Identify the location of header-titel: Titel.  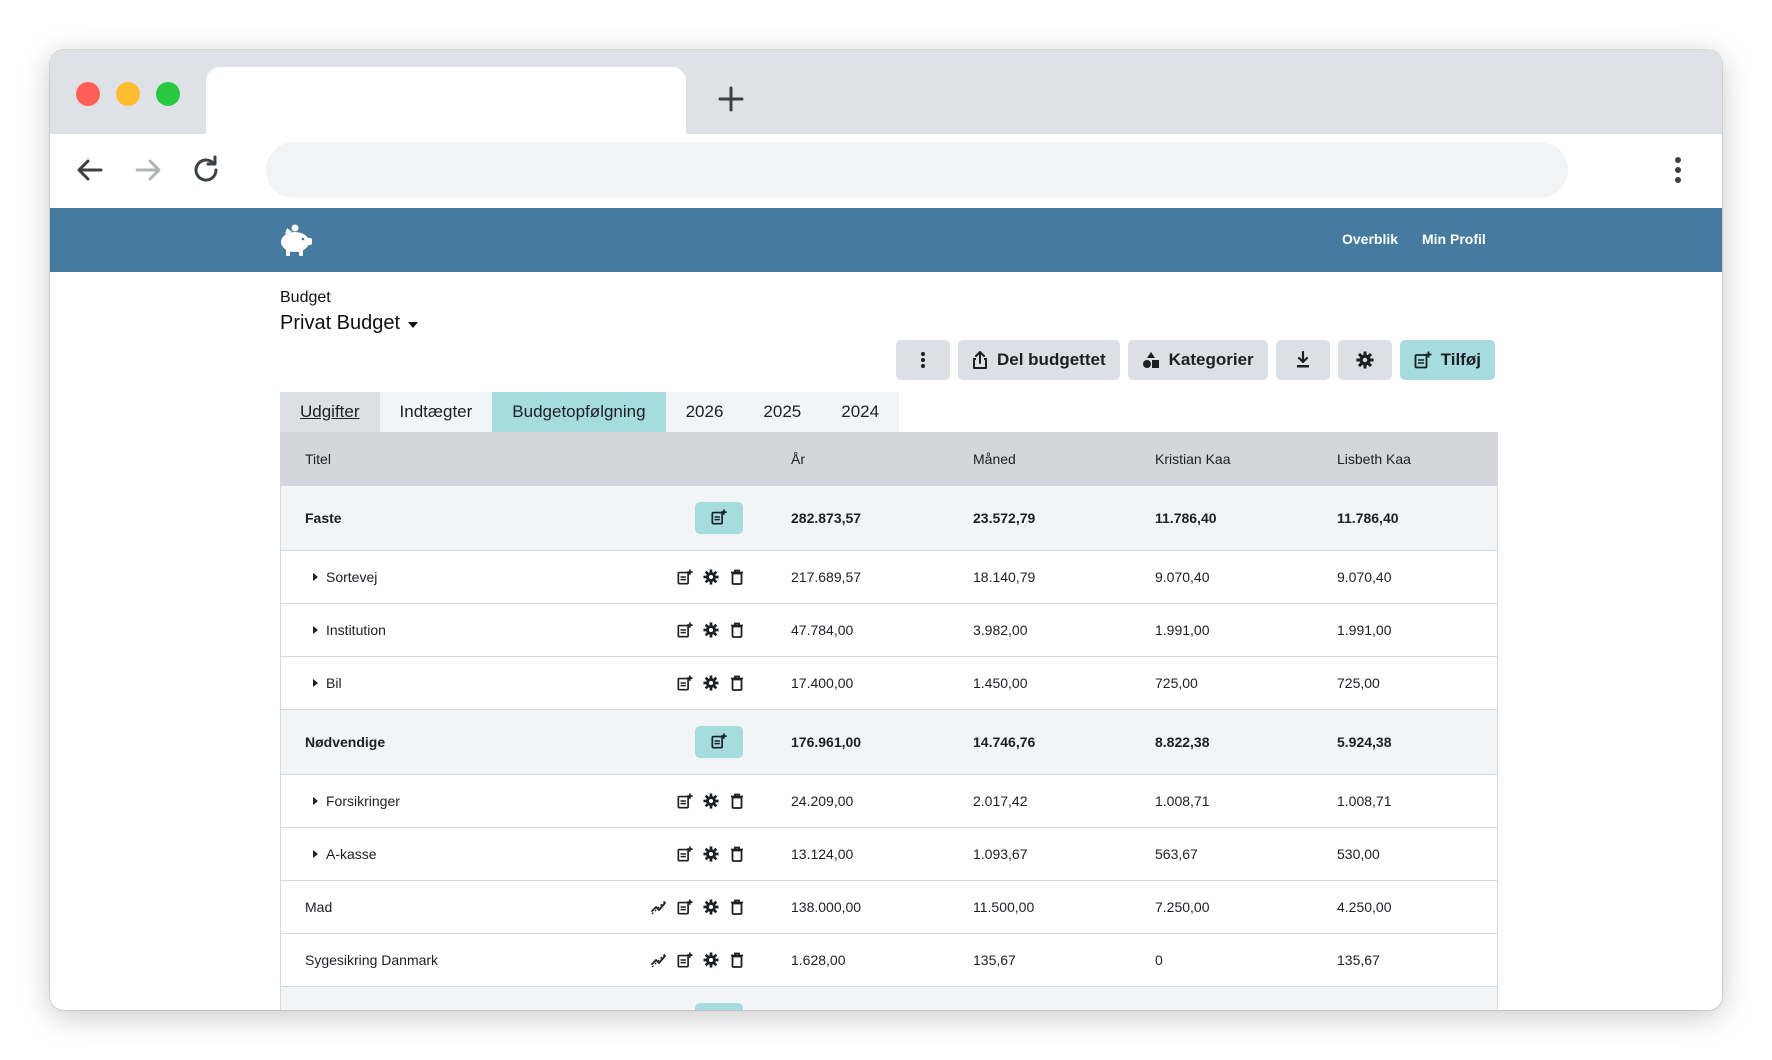
(318, 458).